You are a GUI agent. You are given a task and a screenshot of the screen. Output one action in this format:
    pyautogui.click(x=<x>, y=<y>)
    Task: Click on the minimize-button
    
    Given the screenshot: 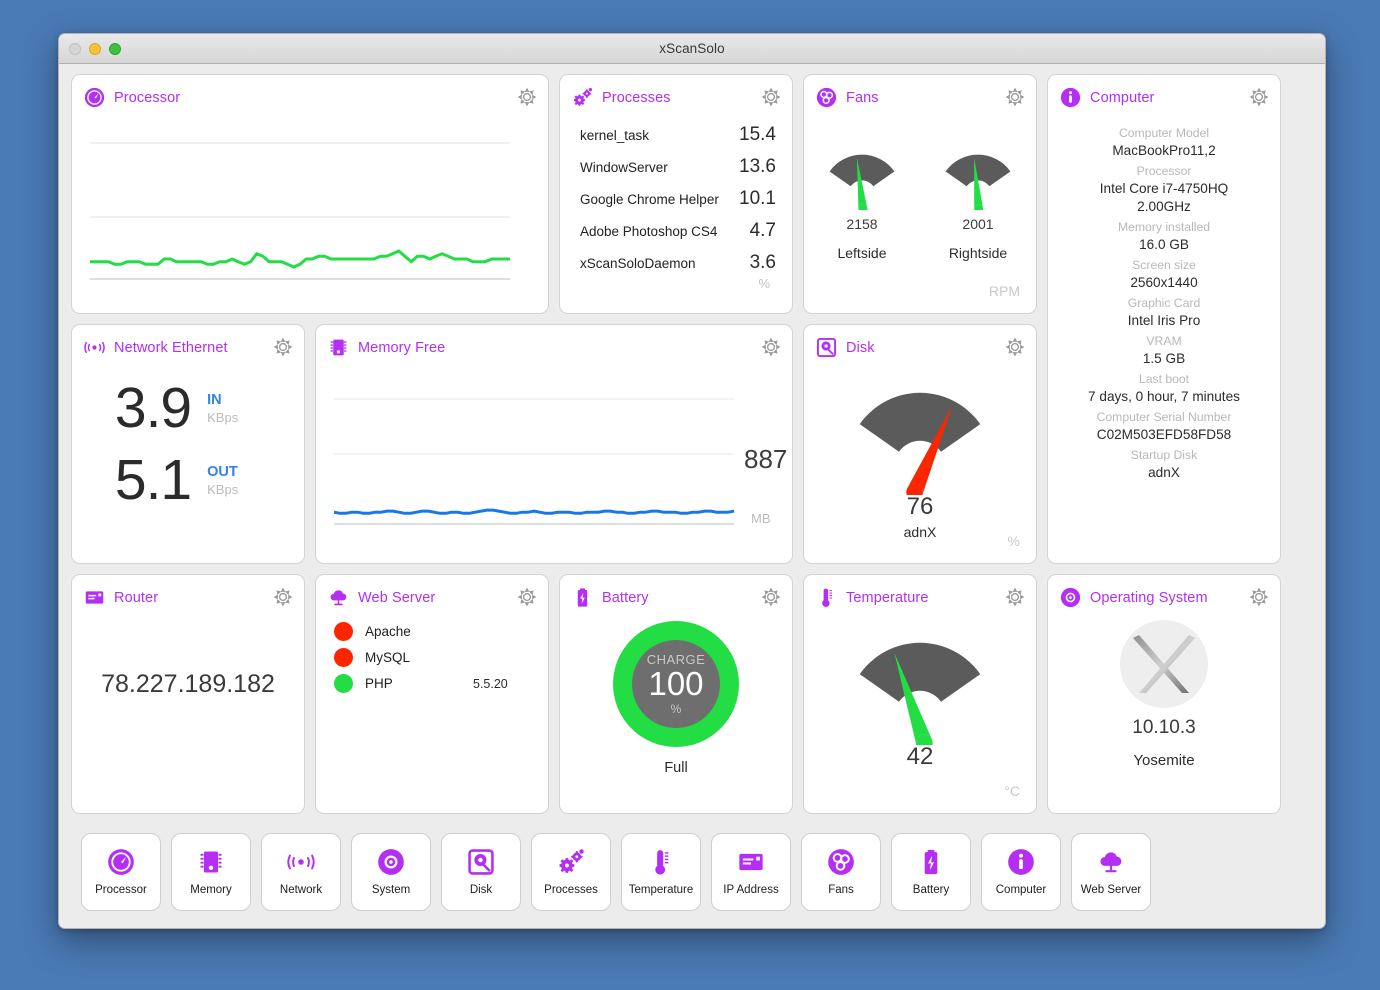 What is the action you would take?
    pyautogui.click(x=95, y=49)
    